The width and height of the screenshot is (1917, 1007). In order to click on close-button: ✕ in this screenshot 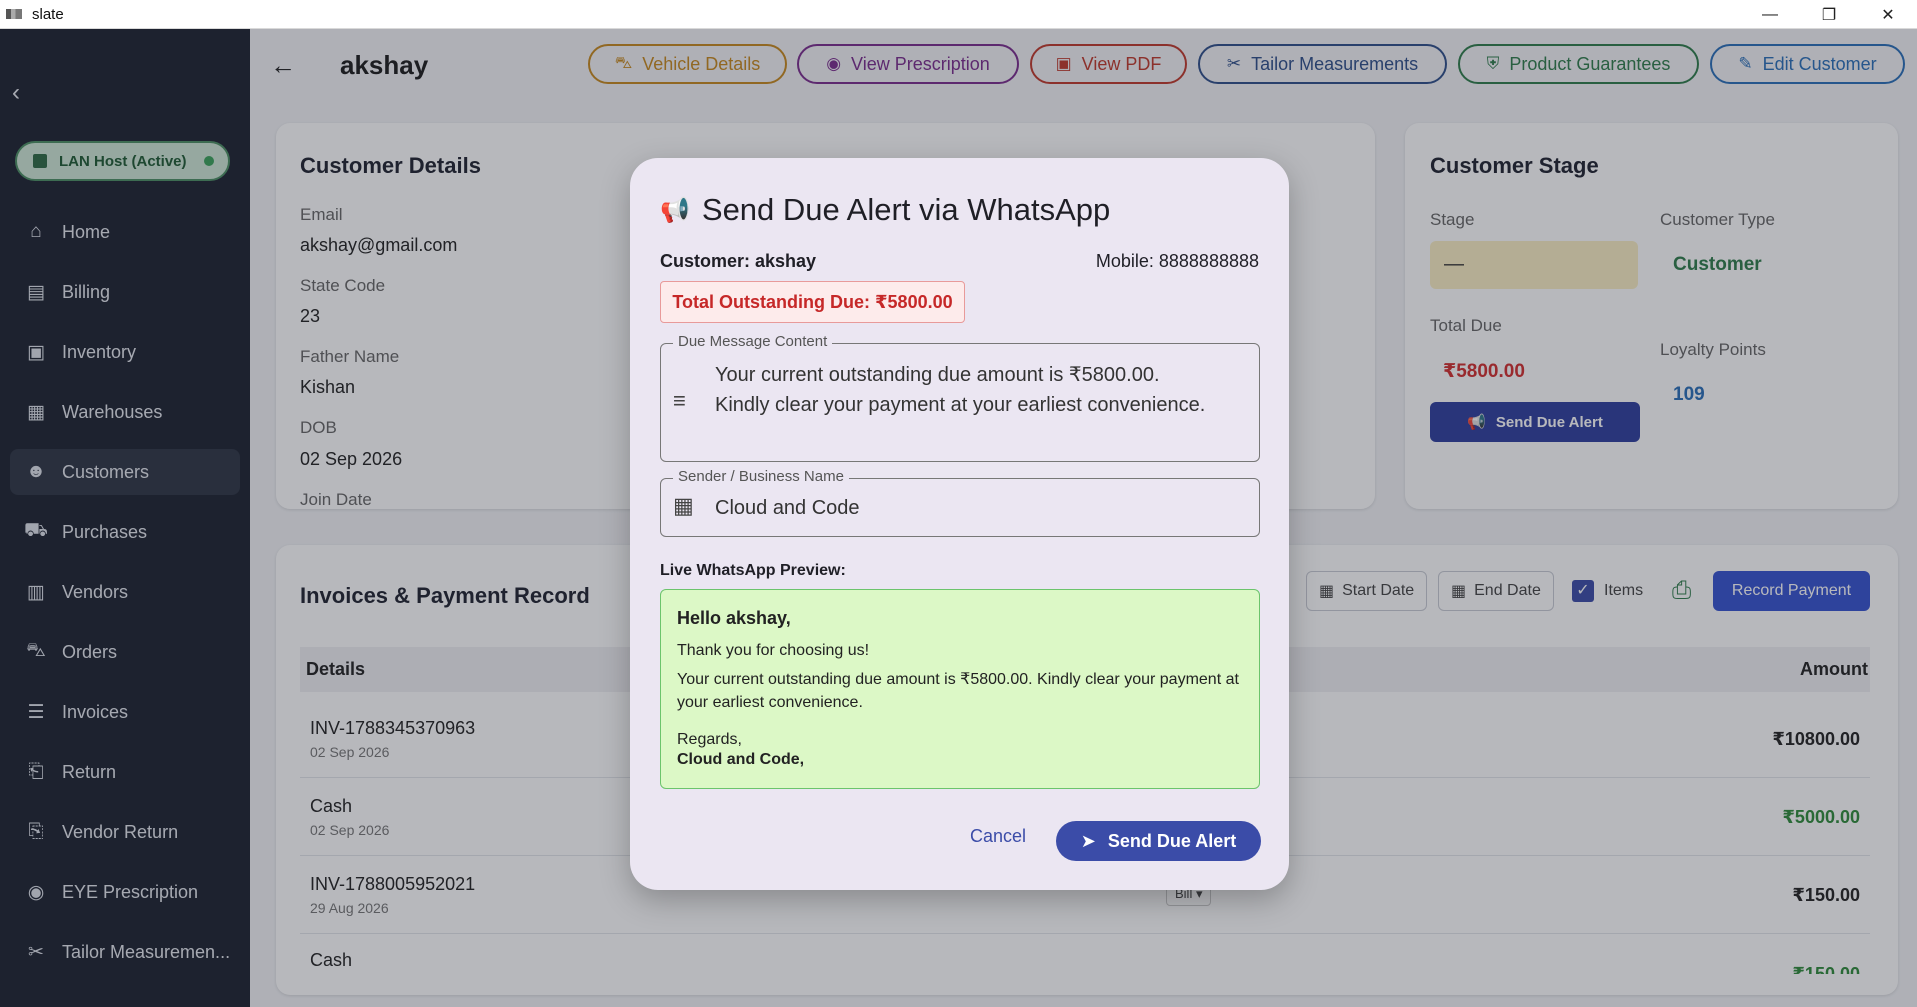, I will do `click(1888, 14)`.